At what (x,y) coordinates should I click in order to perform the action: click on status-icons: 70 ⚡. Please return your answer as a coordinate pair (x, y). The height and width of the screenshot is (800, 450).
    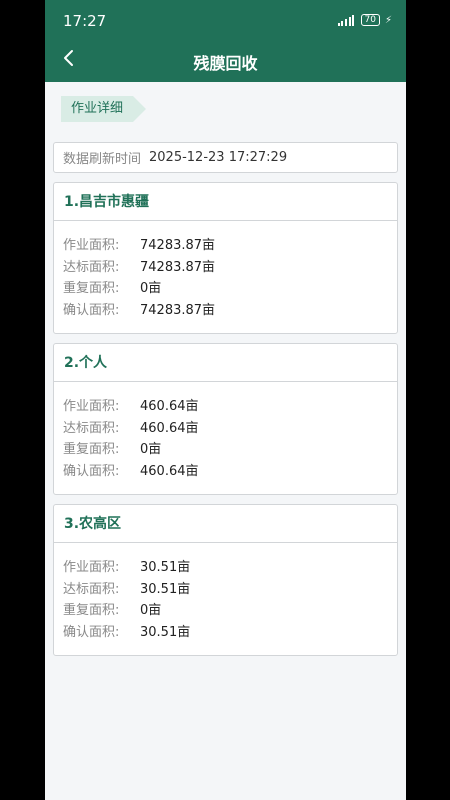
    Looking at the image, I should click on (364, 20).